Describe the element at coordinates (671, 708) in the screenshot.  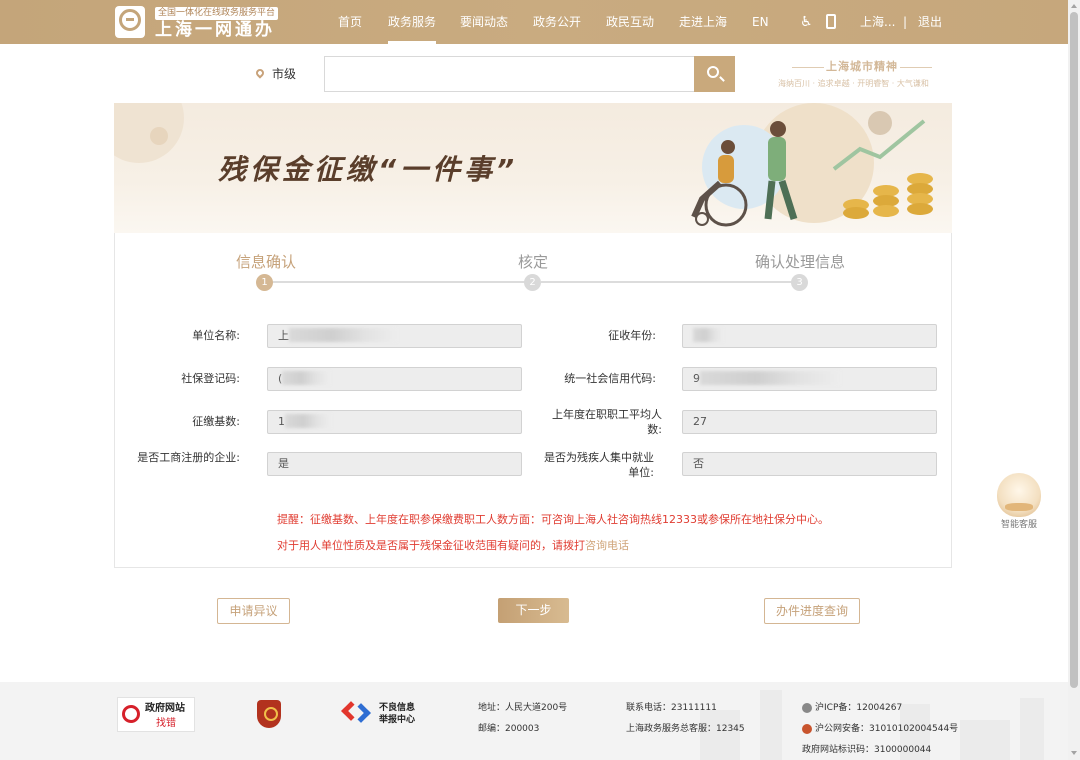
I see `footer-phone: 联系电话：23111111` at that location.